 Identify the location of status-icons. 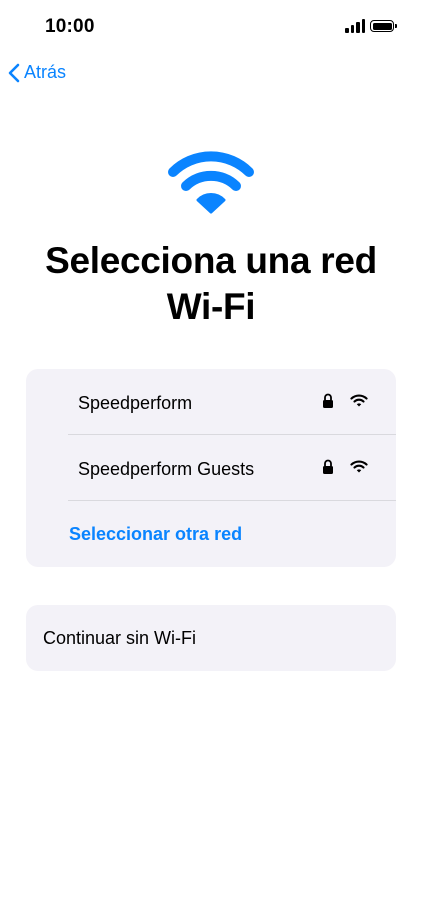
(371, 26).